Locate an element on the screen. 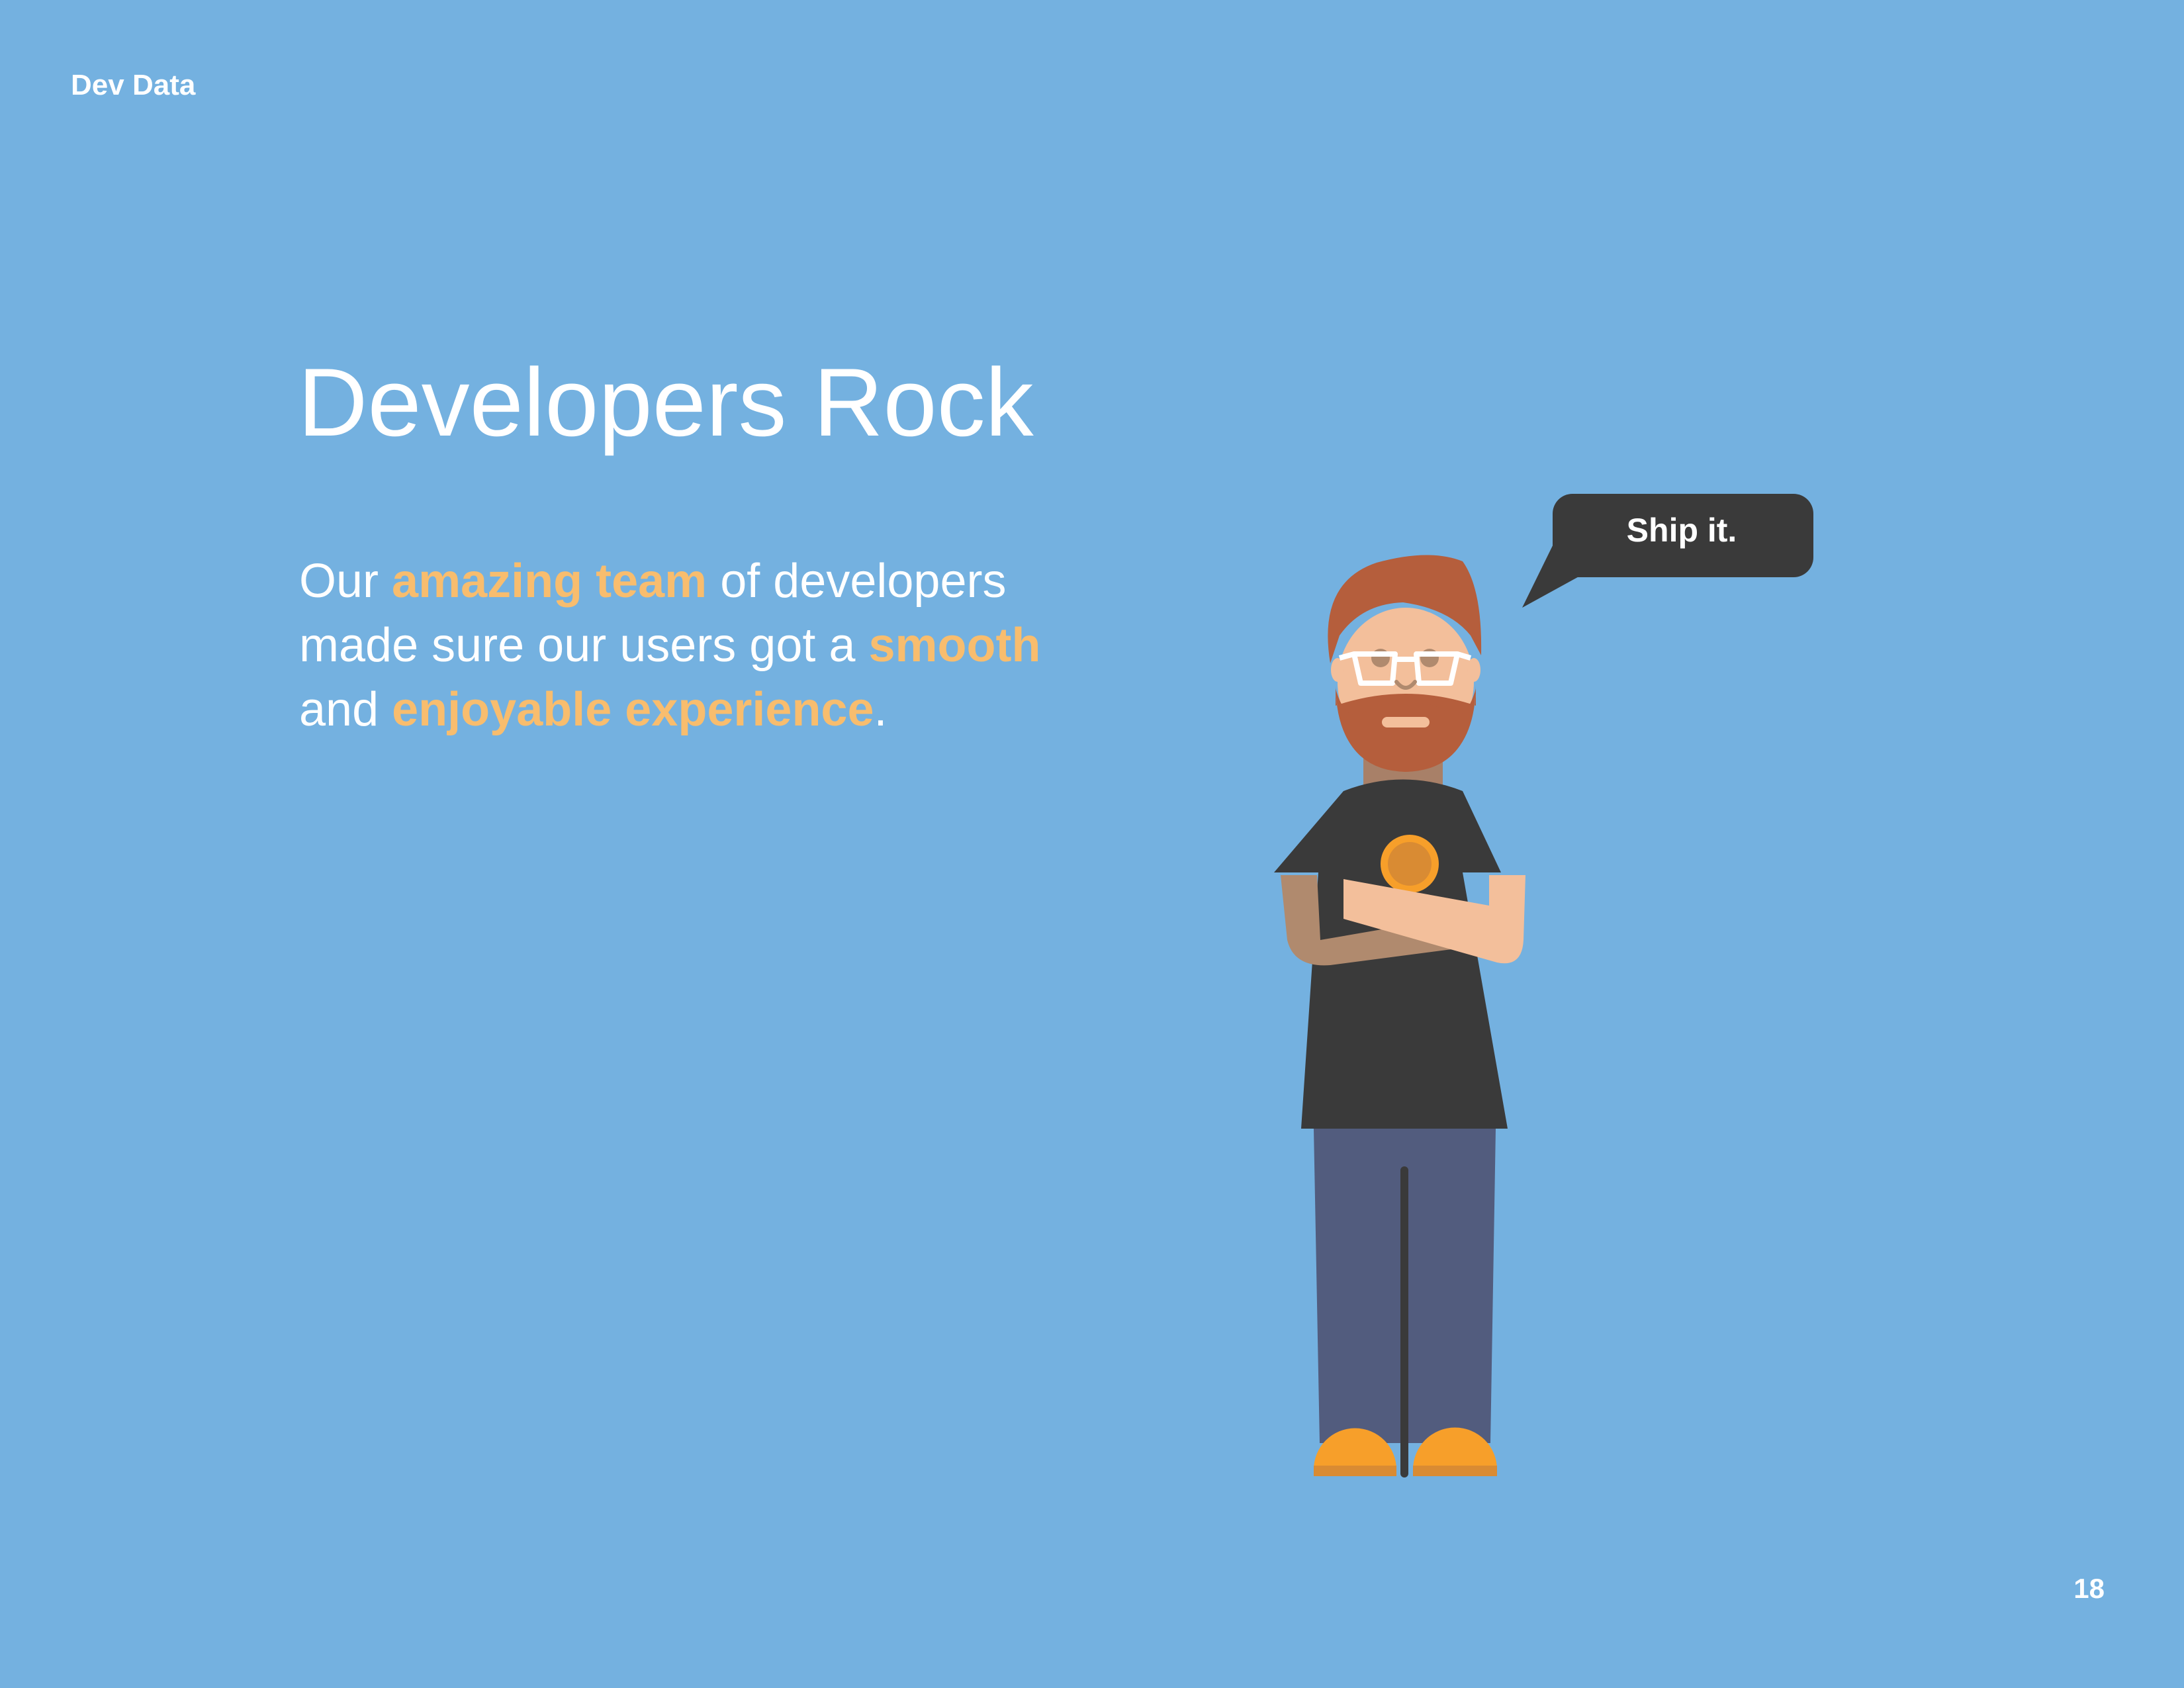  shirt-logo-inner is located at coordinates (1410, 864).